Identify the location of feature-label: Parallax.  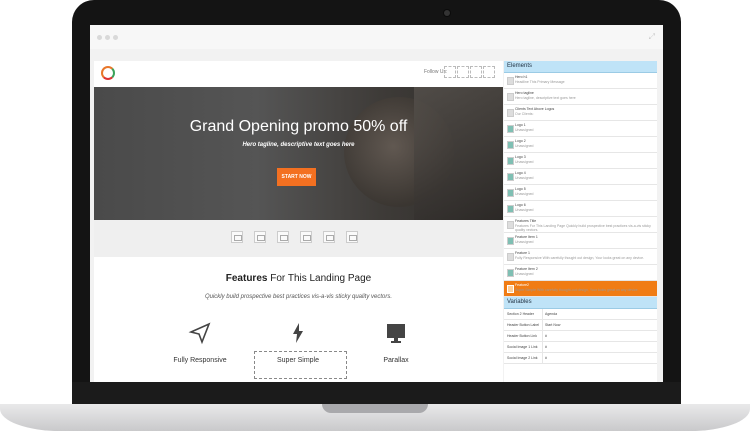
(396, 360).